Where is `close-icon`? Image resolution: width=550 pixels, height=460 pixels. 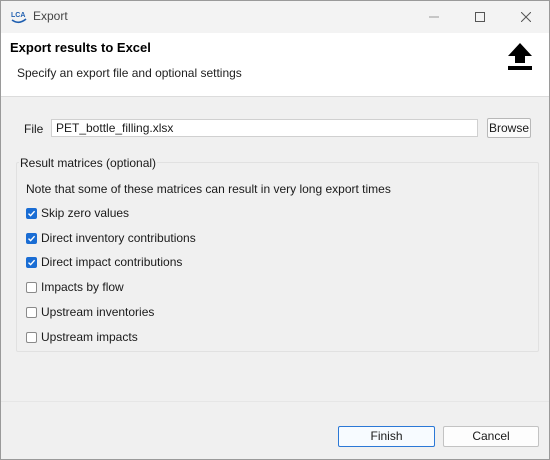 close-icon is located at coordinates (526, 17).